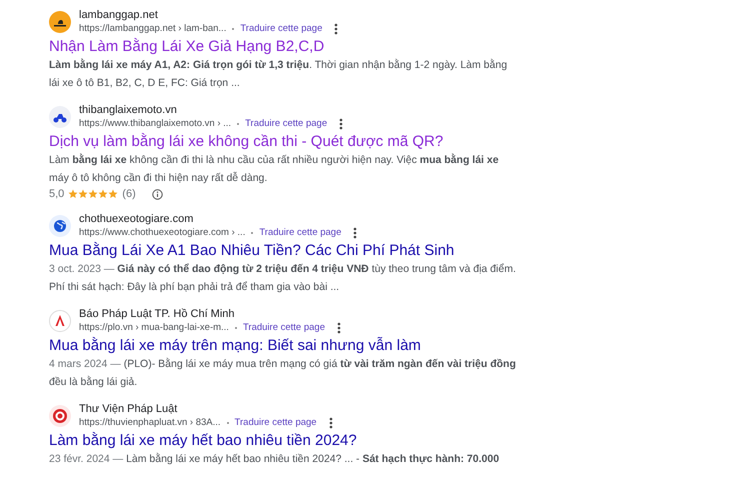 Image resolution: width=750 pixels, height=478 pixels. What do you see at coordinates (60, 22) in the screenshot?
I see `favicon-icon` at bounding box center [60, 22].